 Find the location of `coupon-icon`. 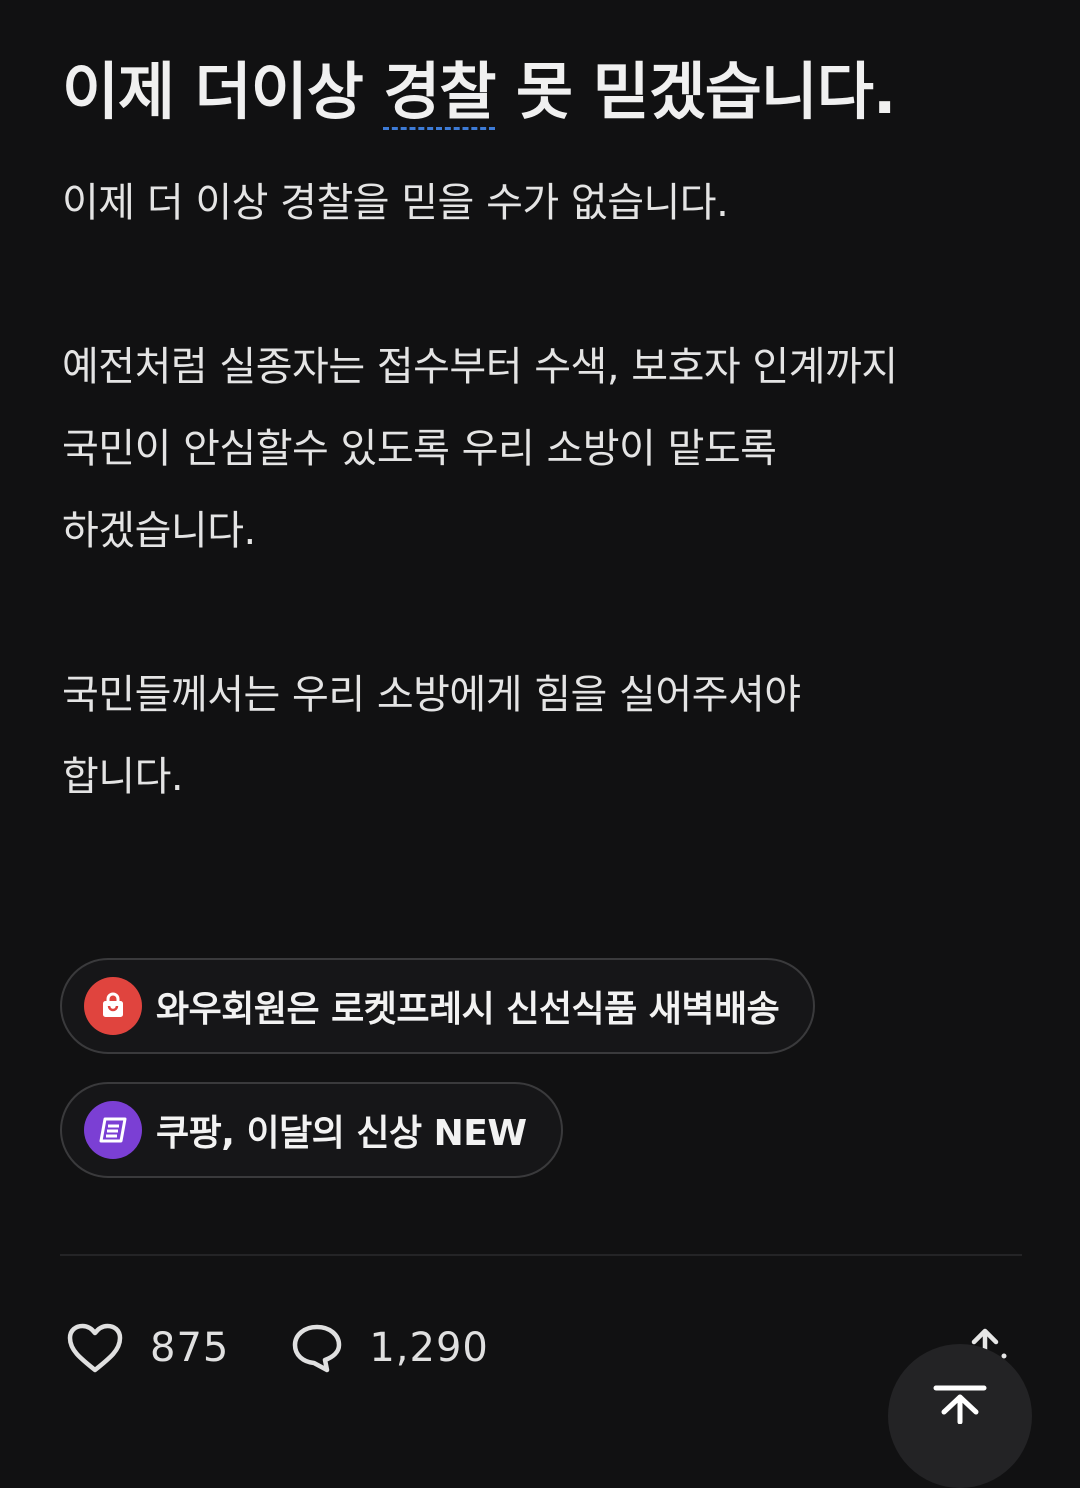

coupon-icon is located at coordinates (113, 1130).